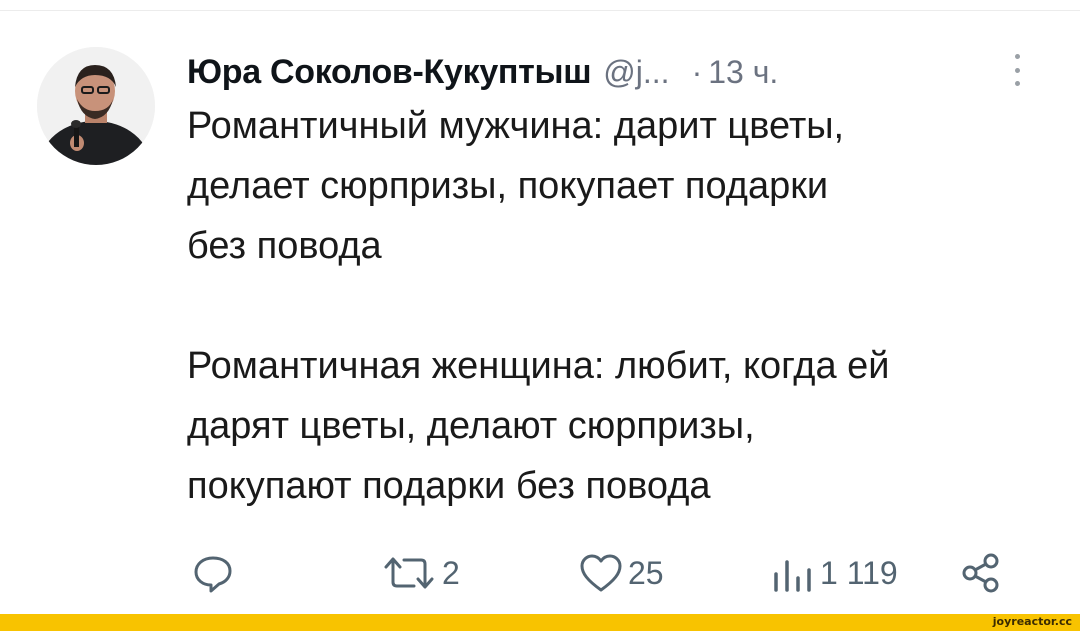 This screenshot has height=631, width=1080. Describe the element at coordinates (601, 573) in the screenshot. I see `heart-icon` at that location.